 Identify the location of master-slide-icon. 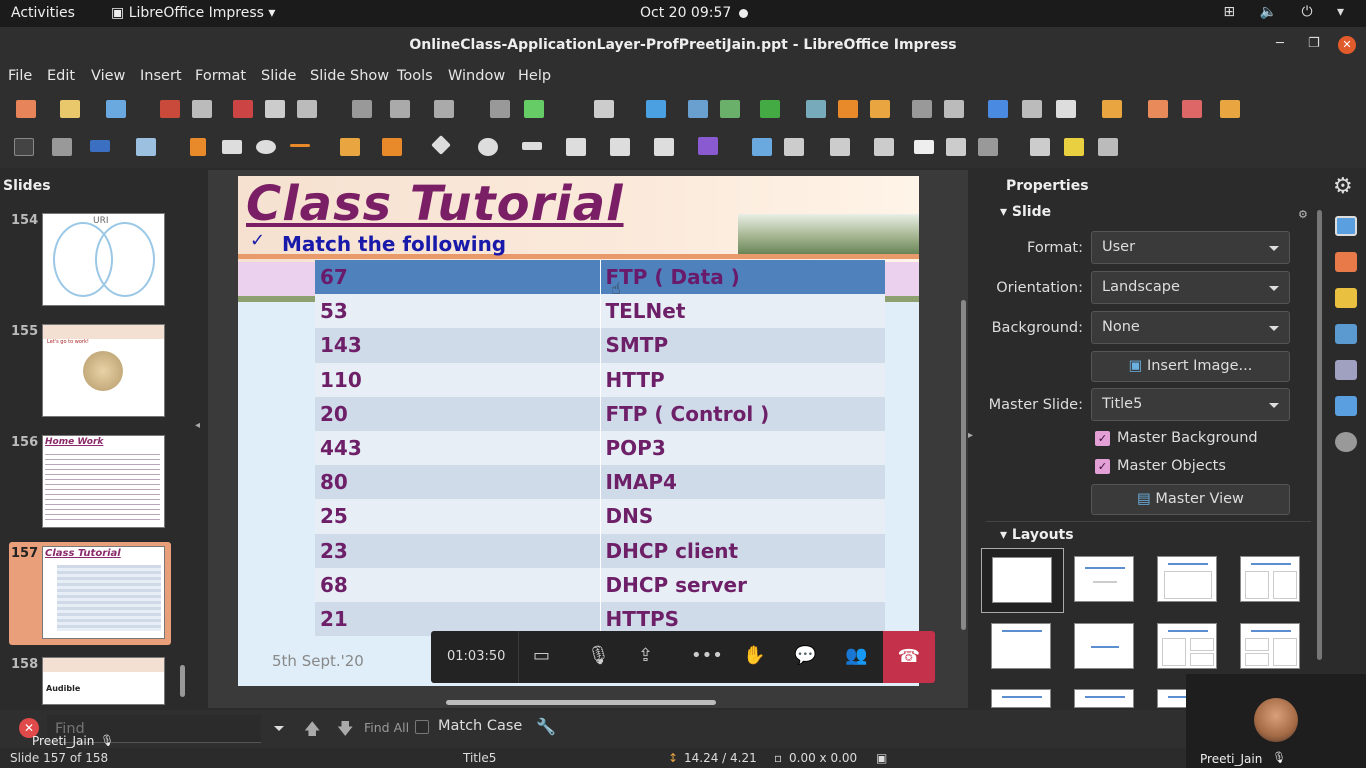
(656, 109).